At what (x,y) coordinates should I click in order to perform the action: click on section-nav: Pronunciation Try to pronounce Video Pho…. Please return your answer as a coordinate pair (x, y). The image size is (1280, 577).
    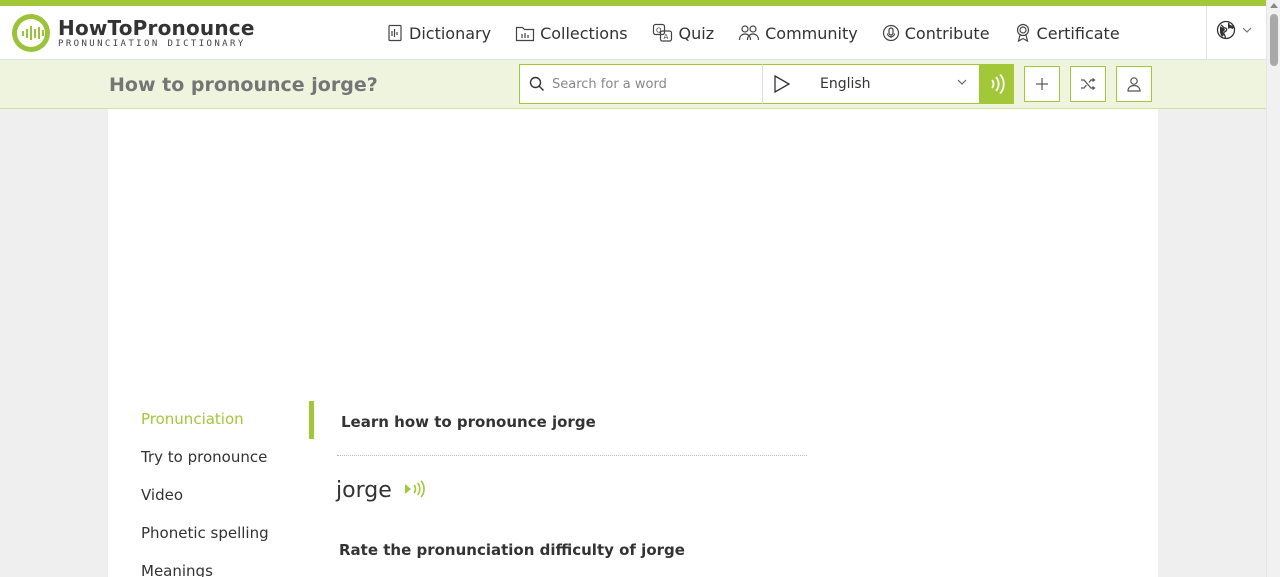
    Looking at the image, I should click on (205, 493).